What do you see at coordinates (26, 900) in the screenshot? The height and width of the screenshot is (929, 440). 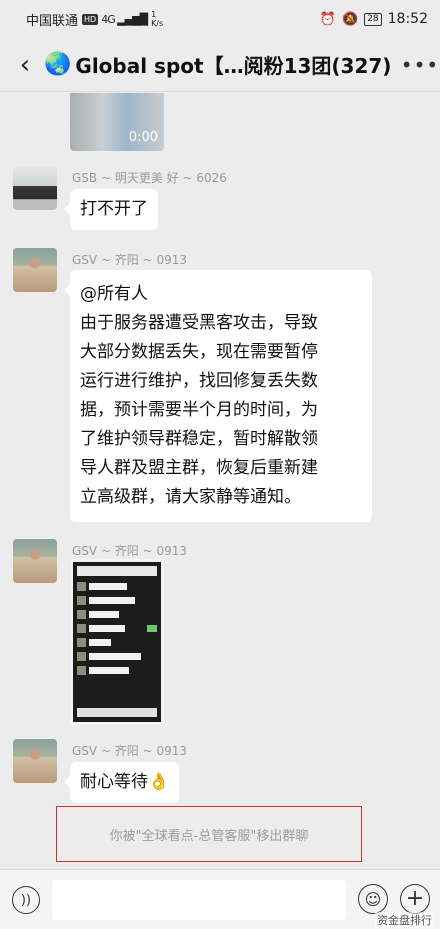 I see `voice-icon: ))` at bounding box center [26, 900].